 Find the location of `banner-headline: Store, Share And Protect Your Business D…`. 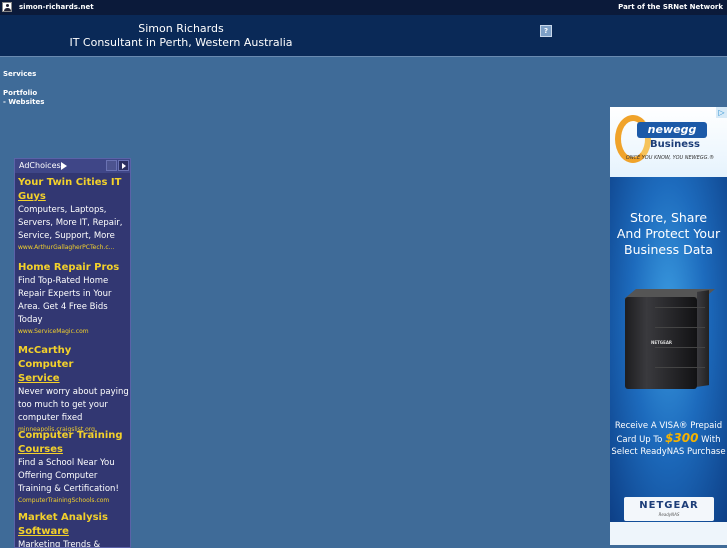

banner-headline: Store, Share And Protect Your Business D… is located at coordinates (668, 233).